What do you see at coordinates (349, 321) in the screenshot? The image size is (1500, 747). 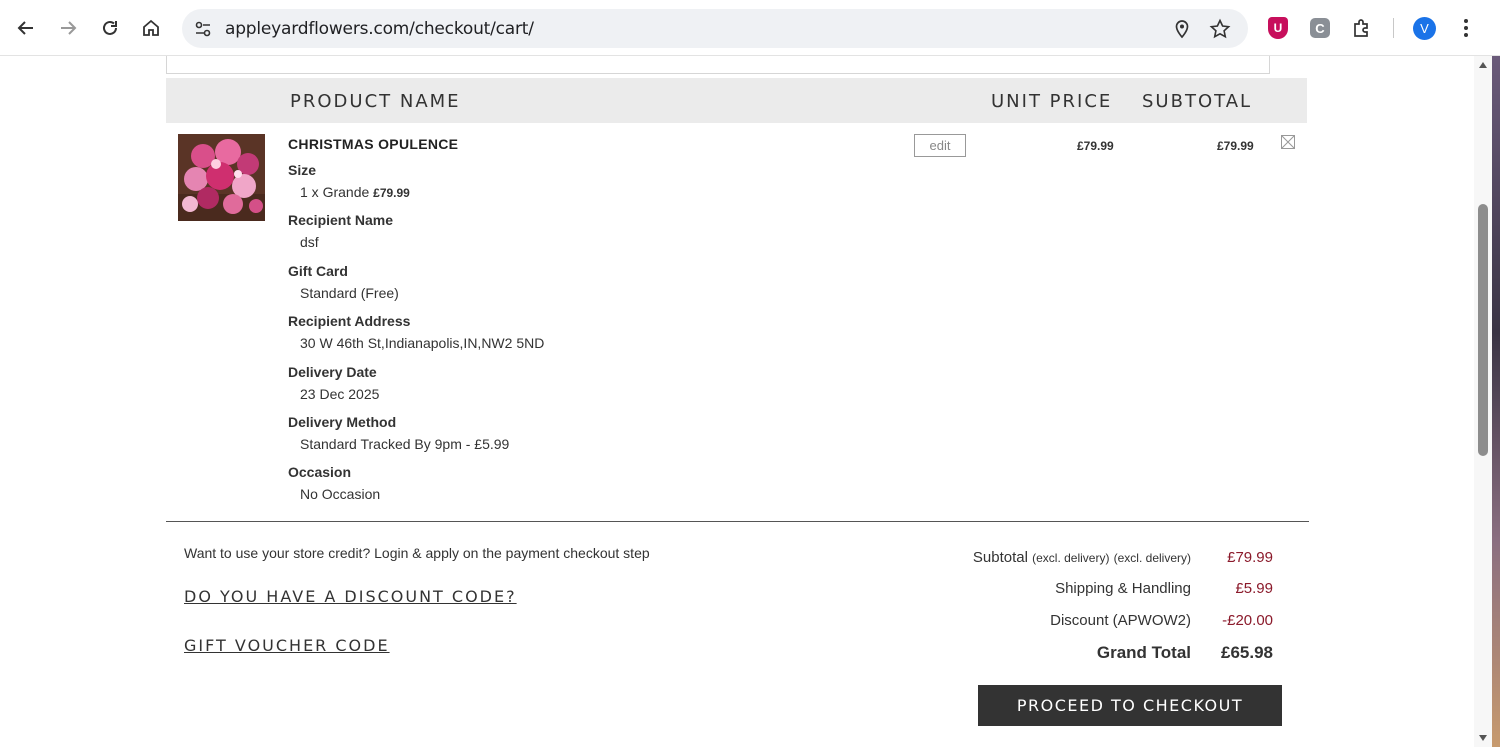 I see `option-label-recipient-address: Recipient Address` at bounding box center [349, 321].